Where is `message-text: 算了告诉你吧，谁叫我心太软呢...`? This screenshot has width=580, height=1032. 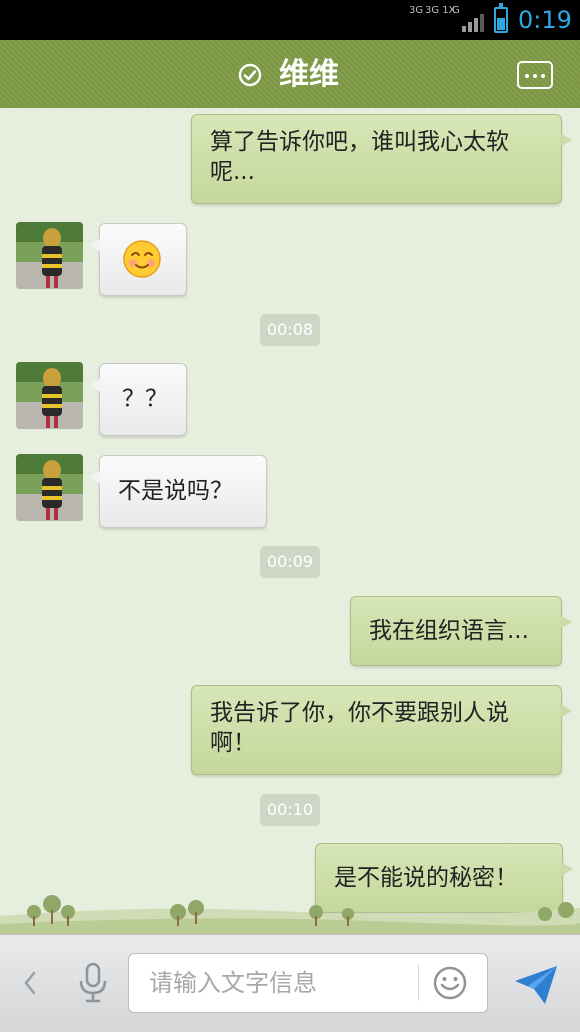 message-text: 算了告诉你吧，谁叫我心太软呢... is located at coordinates (359, 157).